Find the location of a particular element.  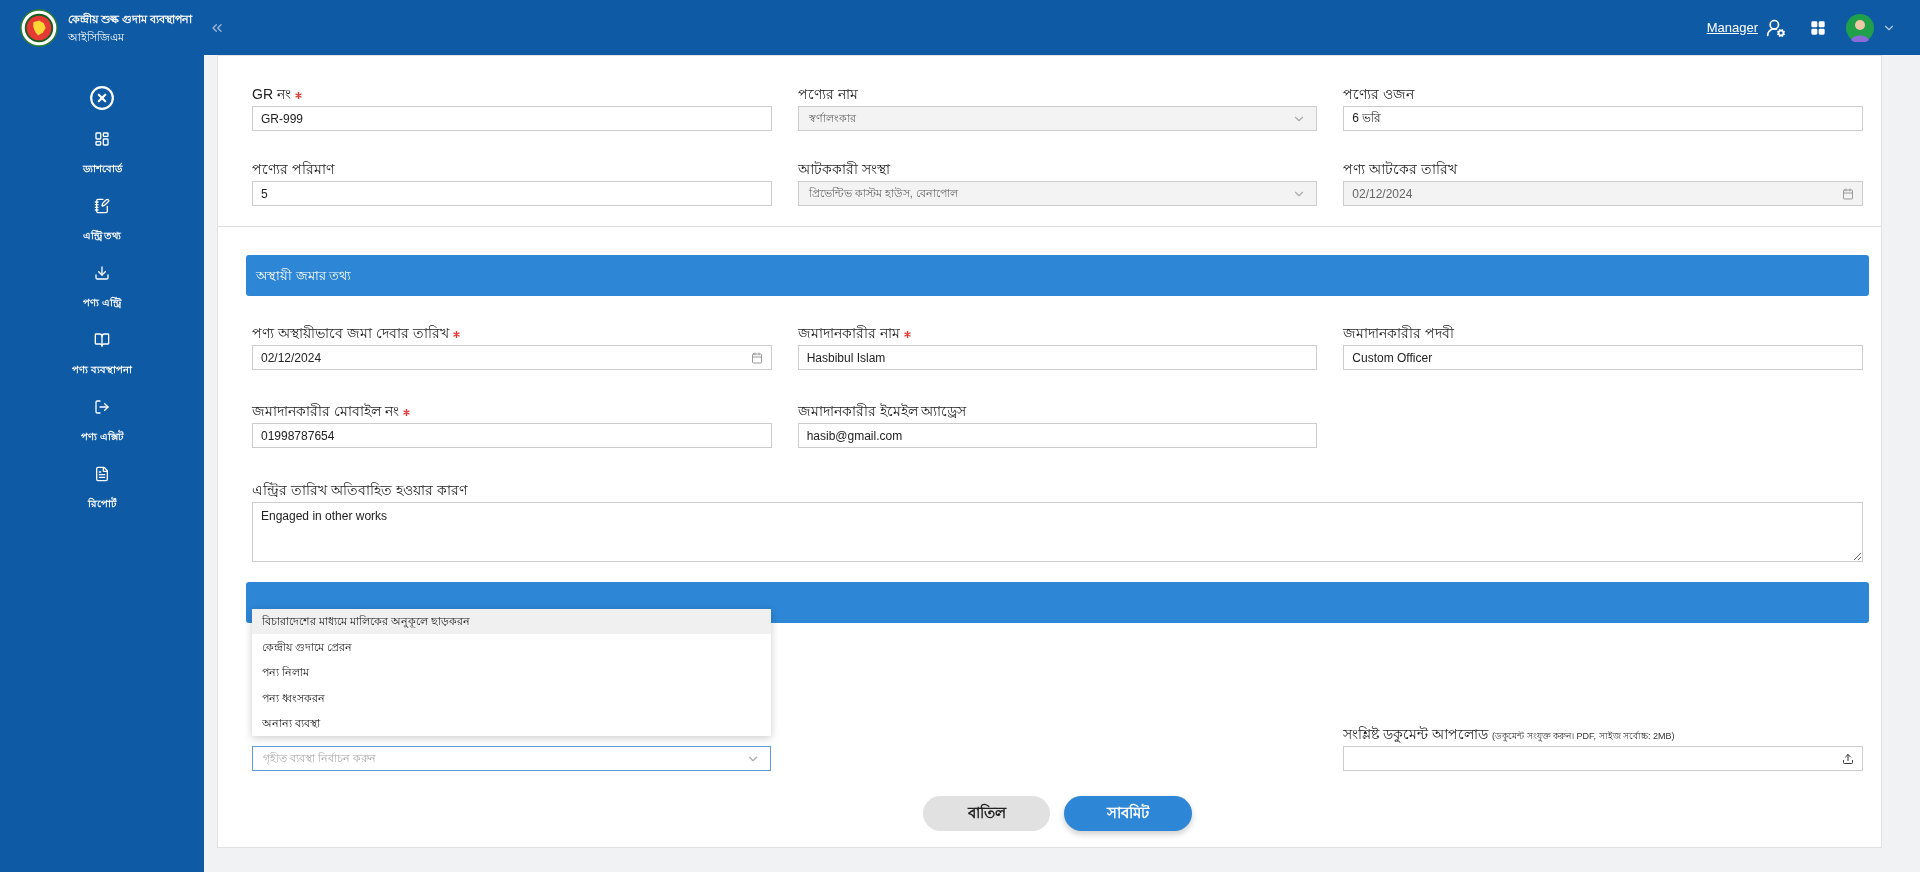

close-icon is located at coordinates (102, 98).